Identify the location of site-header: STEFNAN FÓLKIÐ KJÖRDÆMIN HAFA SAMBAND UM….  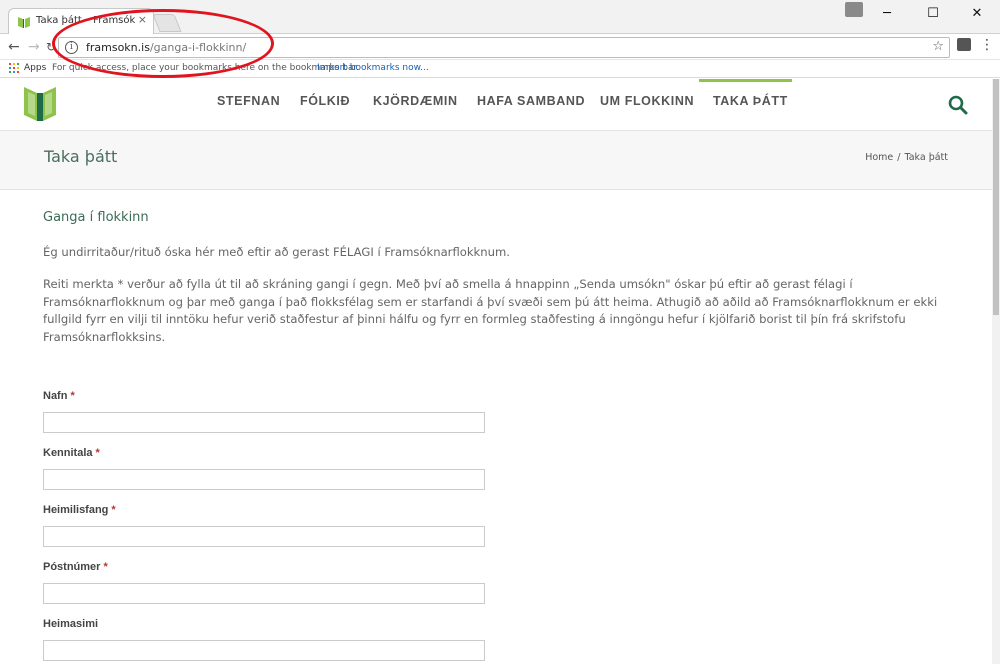
(500, 105).